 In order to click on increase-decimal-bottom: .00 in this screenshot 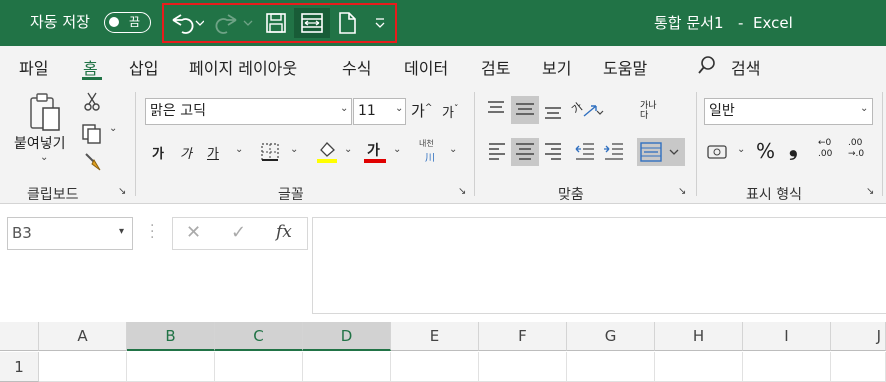, I will do `click(825, 154)`.